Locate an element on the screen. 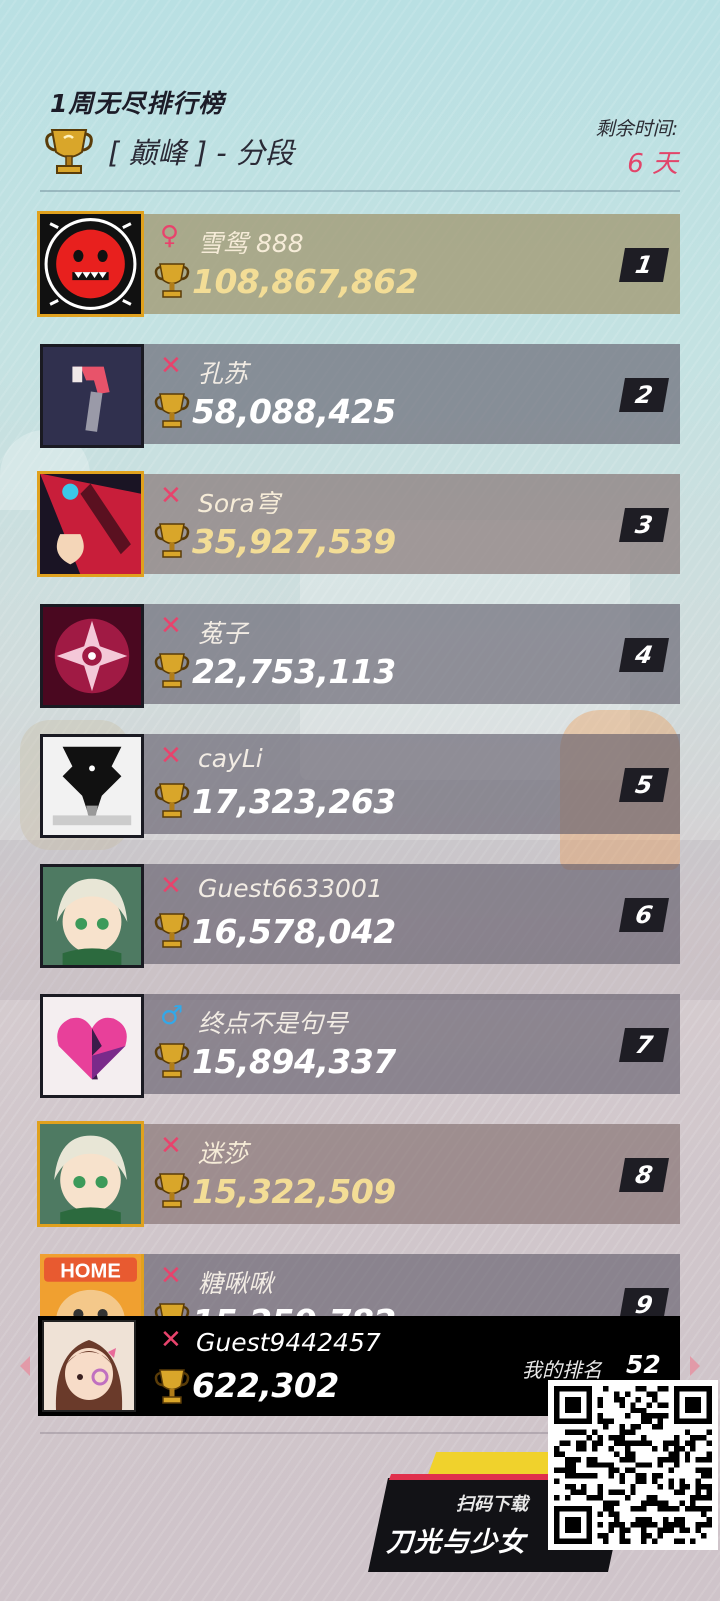 The height and width of the screenshot is (1601, 720). player-name: 终点不是句号 is located at coordinates (273, 1023).